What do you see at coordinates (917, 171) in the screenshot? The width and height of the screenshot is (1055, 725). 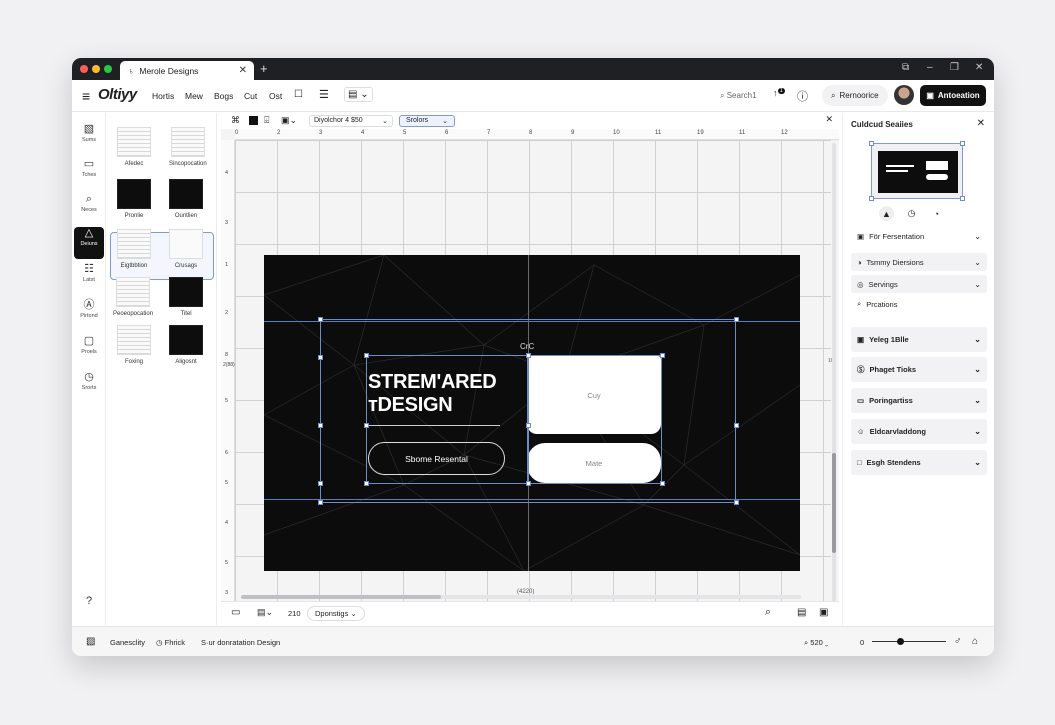 I see `slide-preview` at bounding box center [917, 171].